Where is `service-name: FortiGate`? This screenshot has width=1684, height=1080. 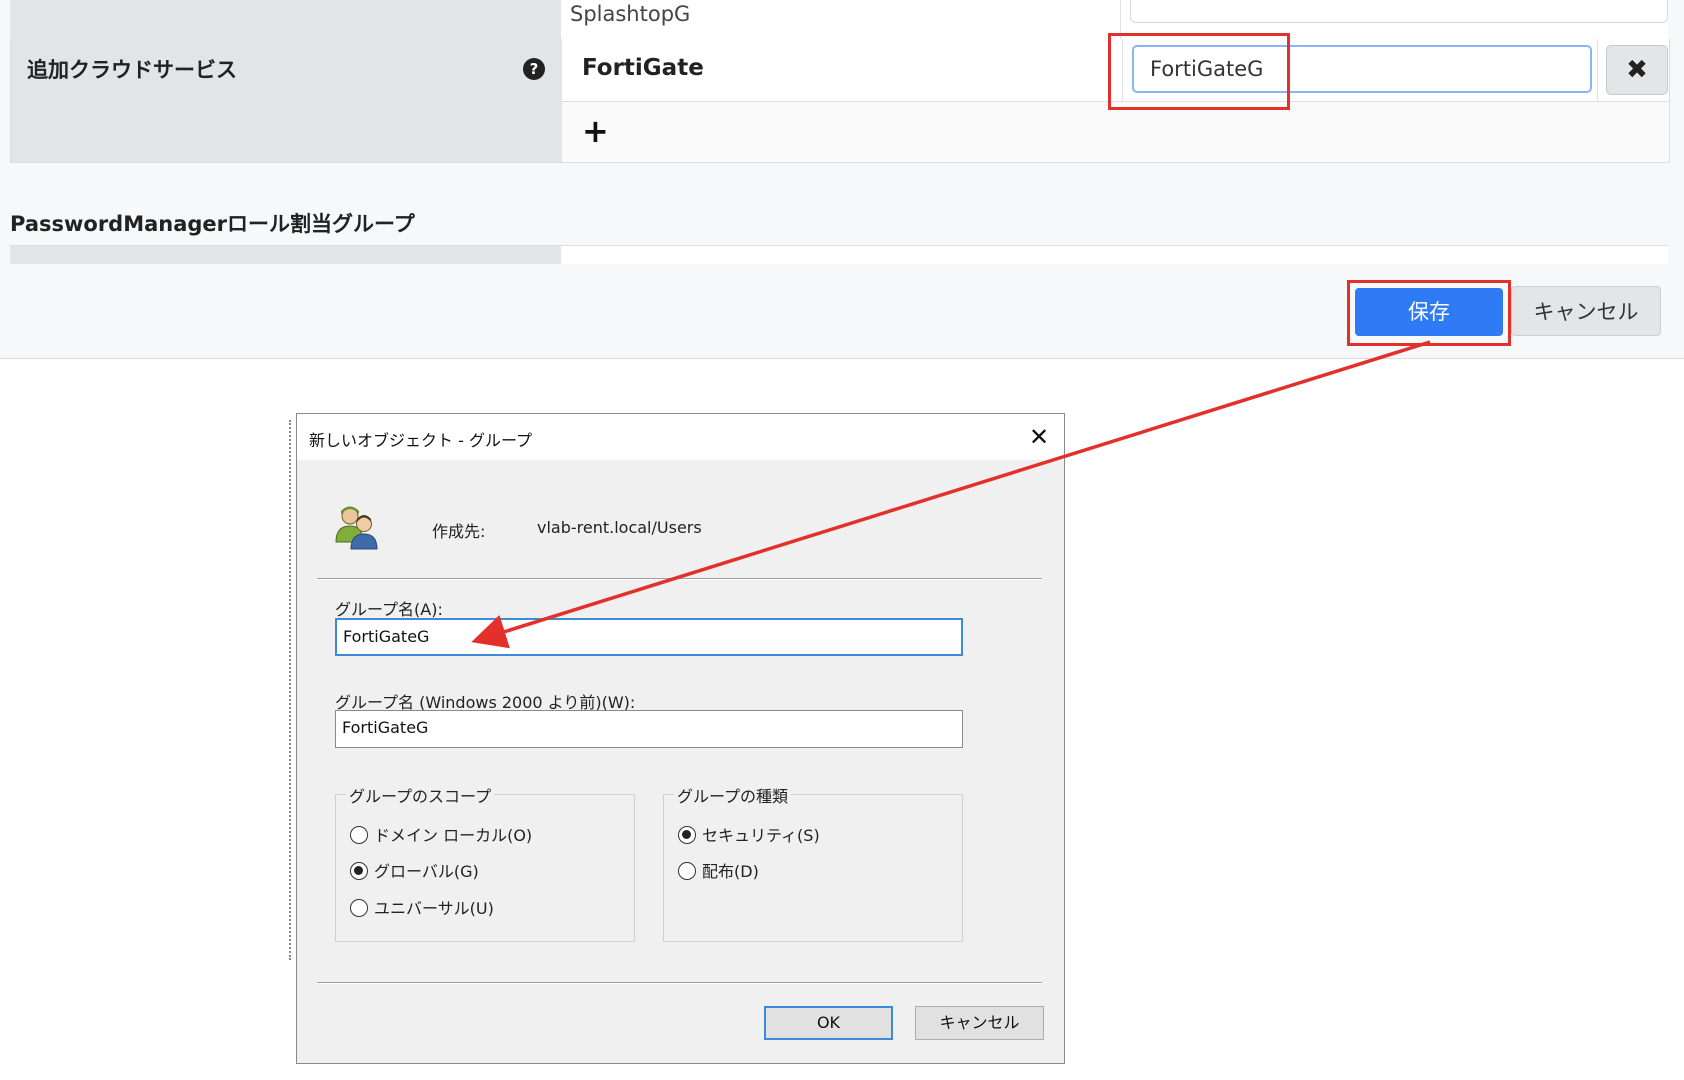 service-name: FortiGate is located at coordinates (643, 68).